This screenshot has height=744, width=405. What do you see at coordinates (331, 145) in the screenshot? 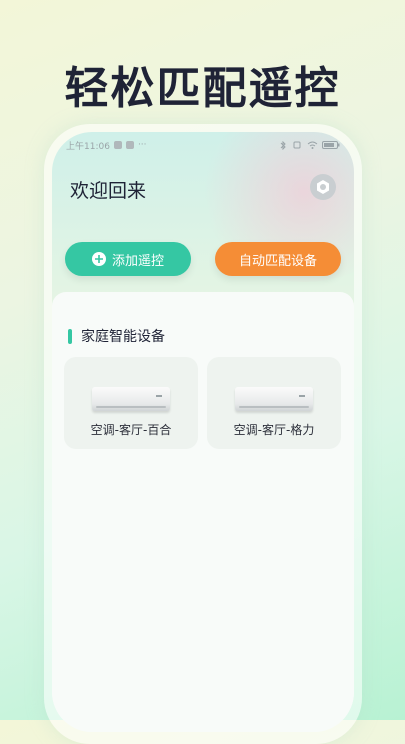
I see `battery-icon` at bounding box center [331, 145].